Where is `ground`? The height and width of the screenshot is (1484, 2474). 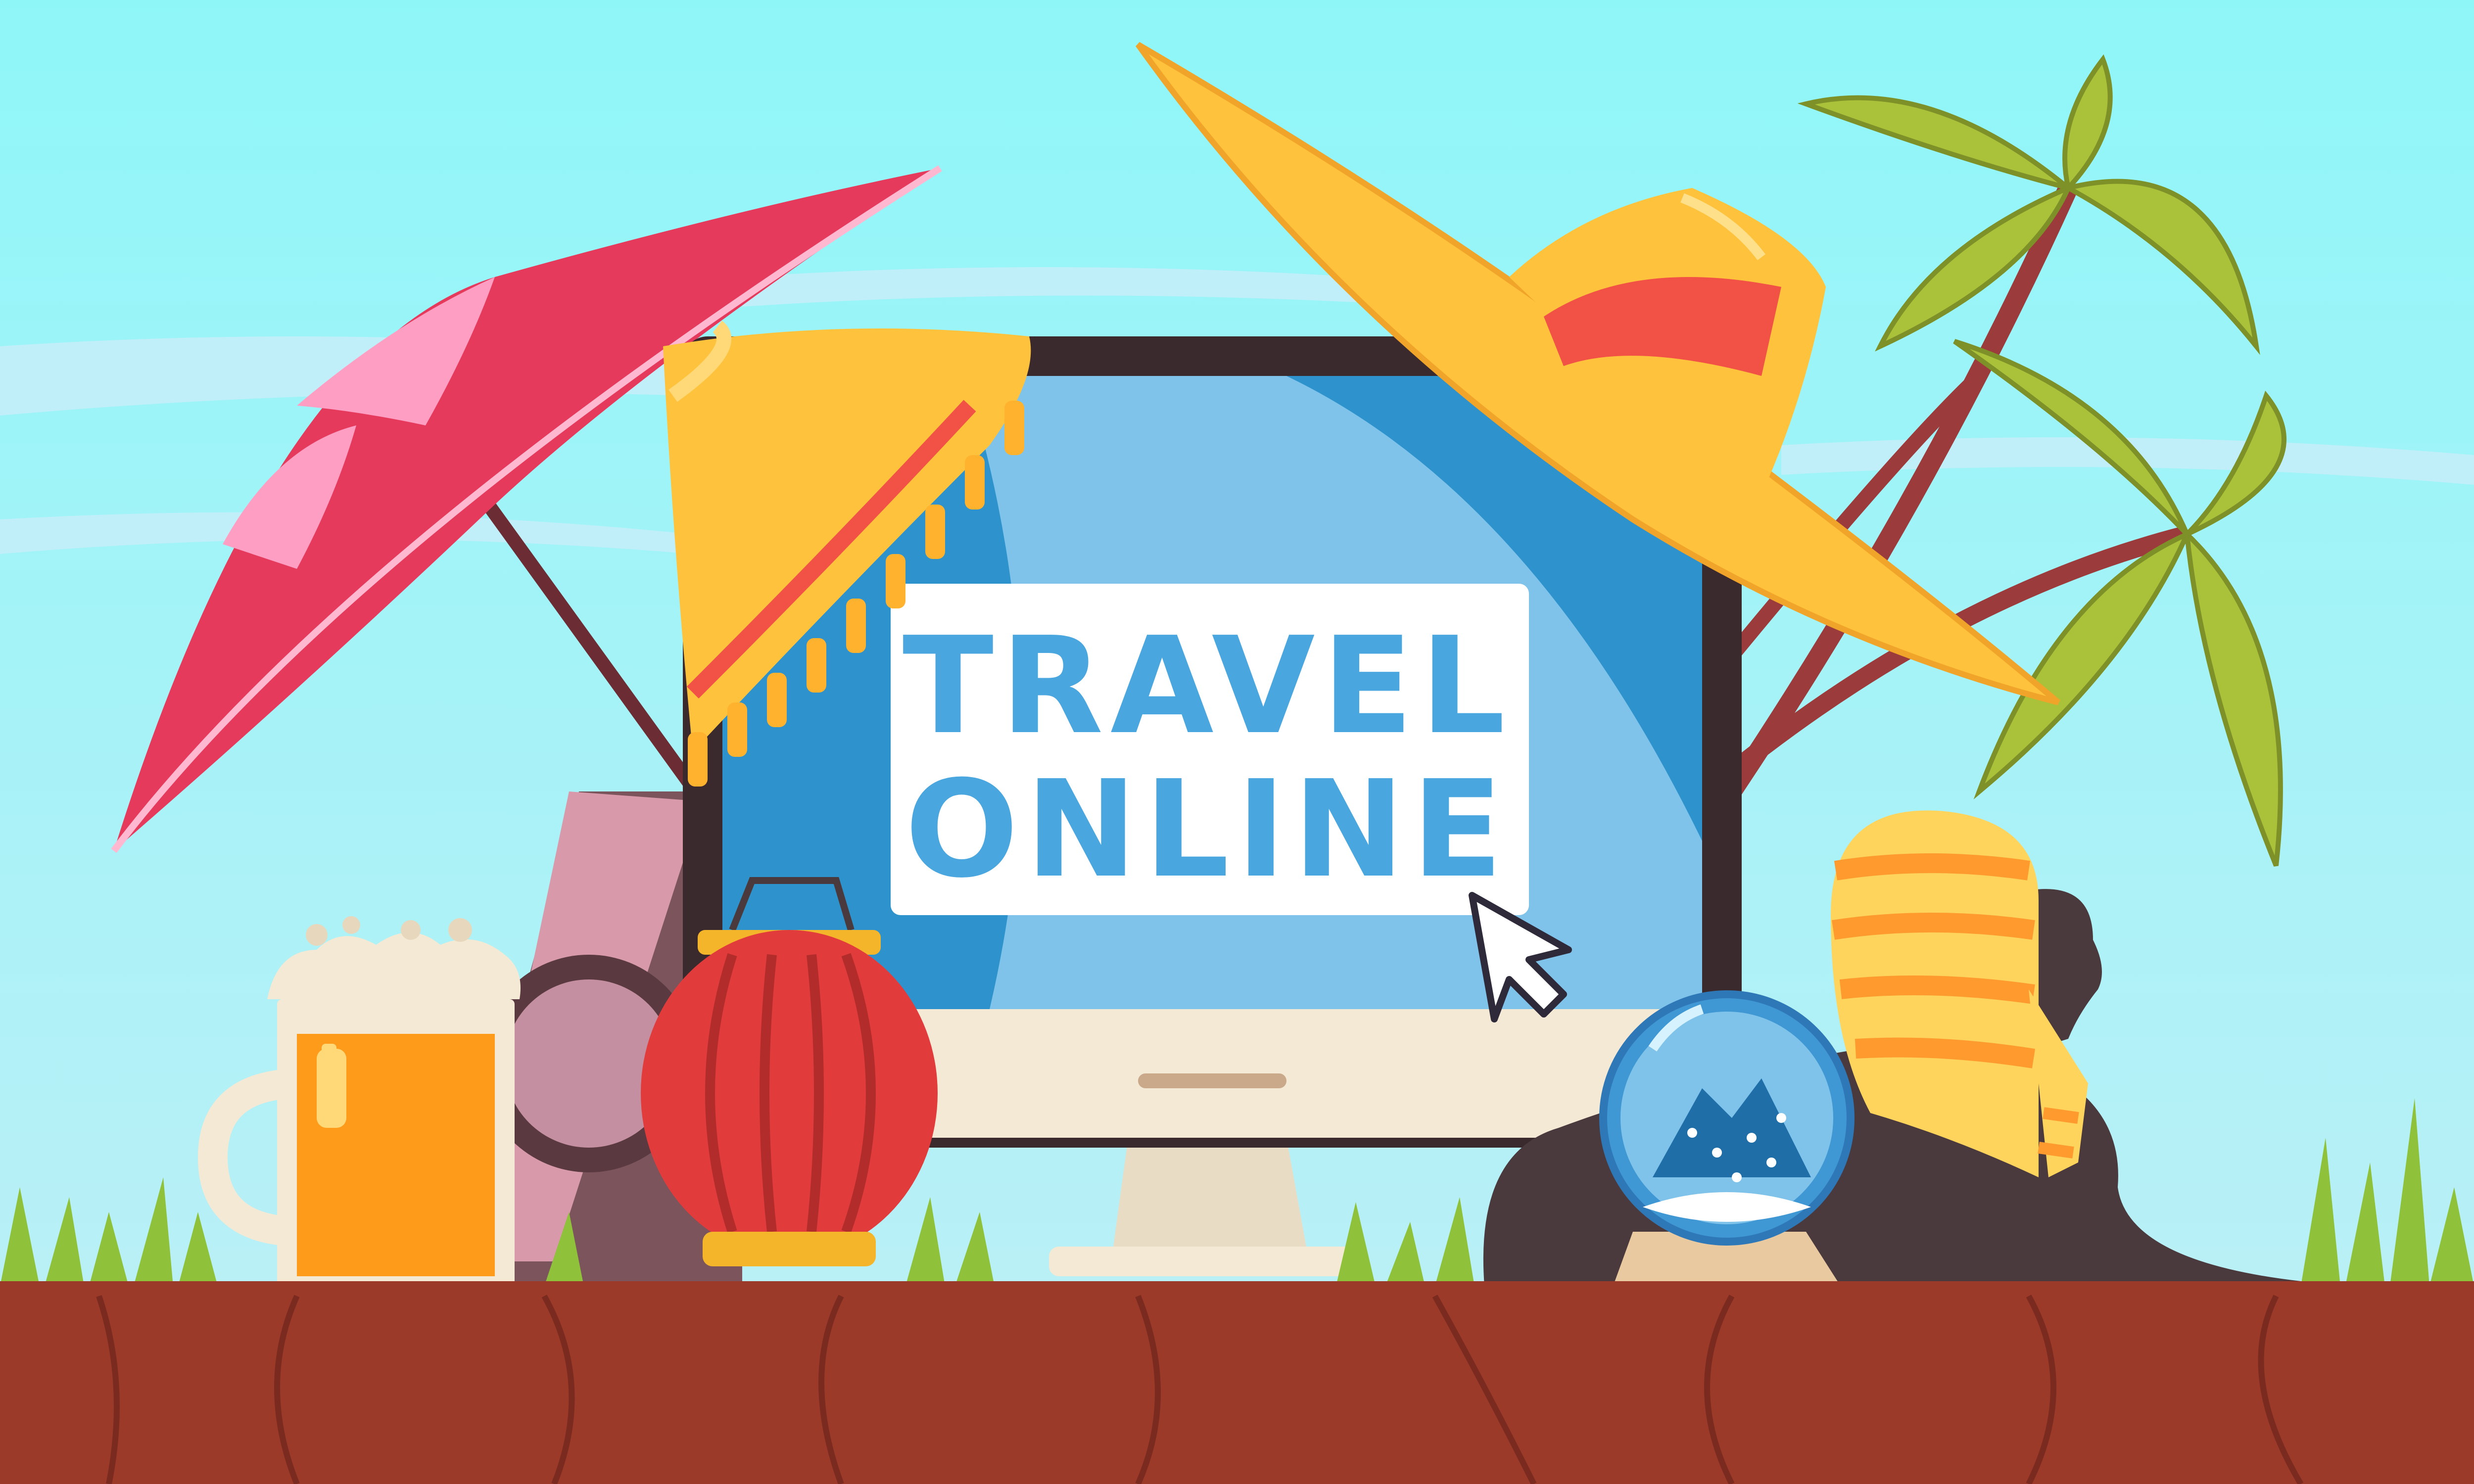 ground is located at coordinates (1237, 1382).